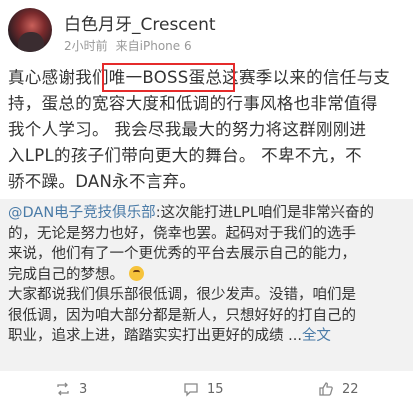  What do you see at coordinates (83, 389) in the screenshot?
I see `repost-count: 3` at bounding box center [83, 389].